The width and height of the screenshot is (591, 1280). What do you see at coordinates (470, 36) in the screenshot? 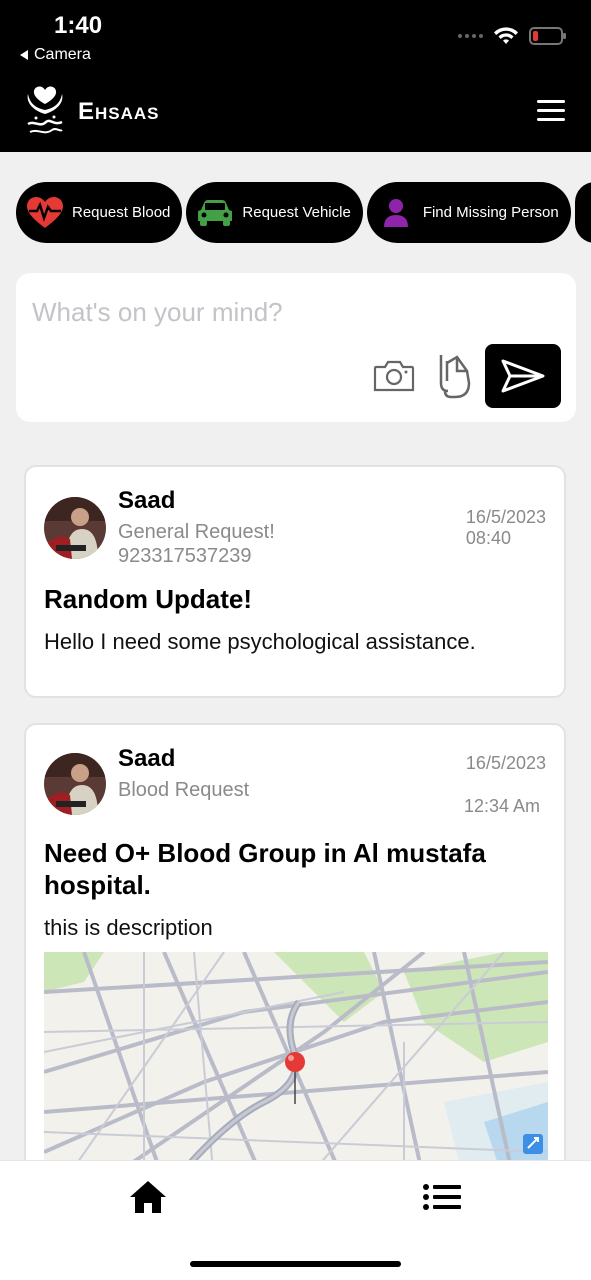
I see `signal-icon` at bounding box center [470, 36].